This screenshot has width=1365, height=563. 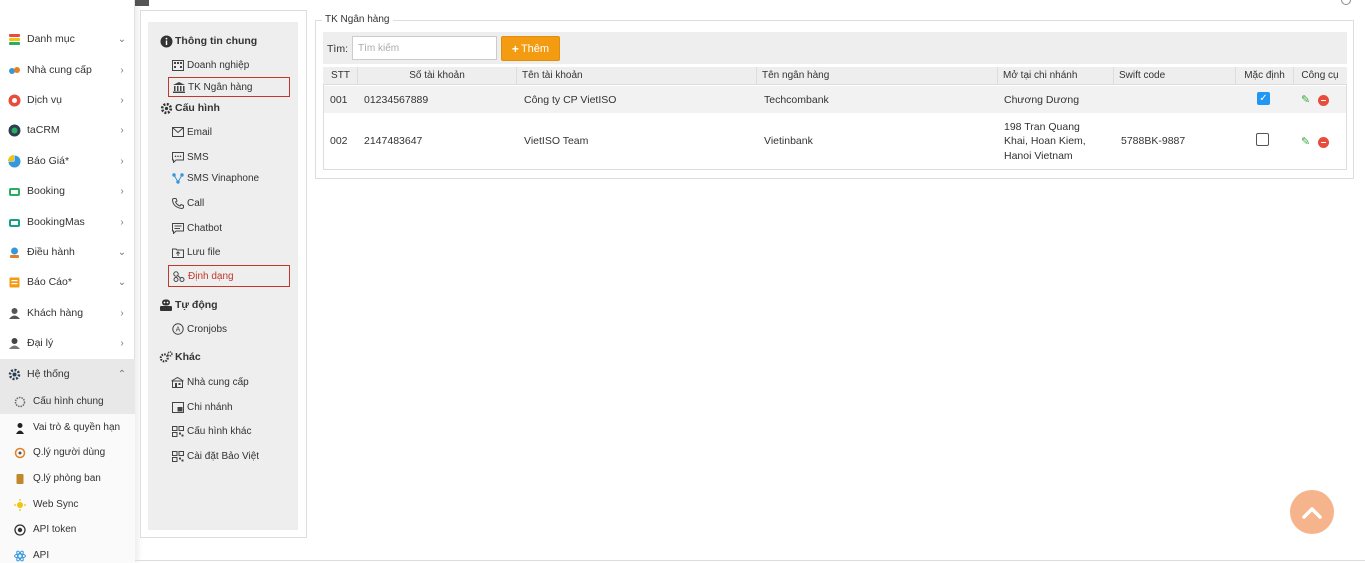 What do you see at coordinates (835, 99) in the screenshot?
I see `table-row` at bounding box center [835, 99].